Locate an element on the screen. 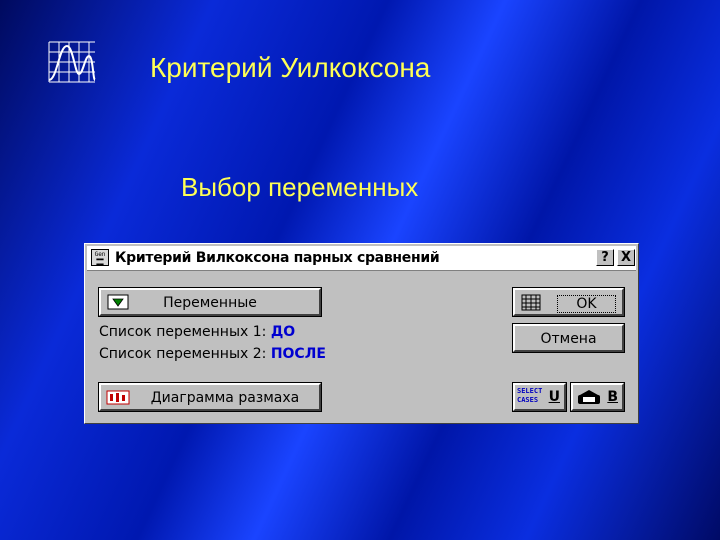 This screenshot has width=720, height=540. boxplot-button-label: Диаграмма размаха is located at coordinates (225, 398).